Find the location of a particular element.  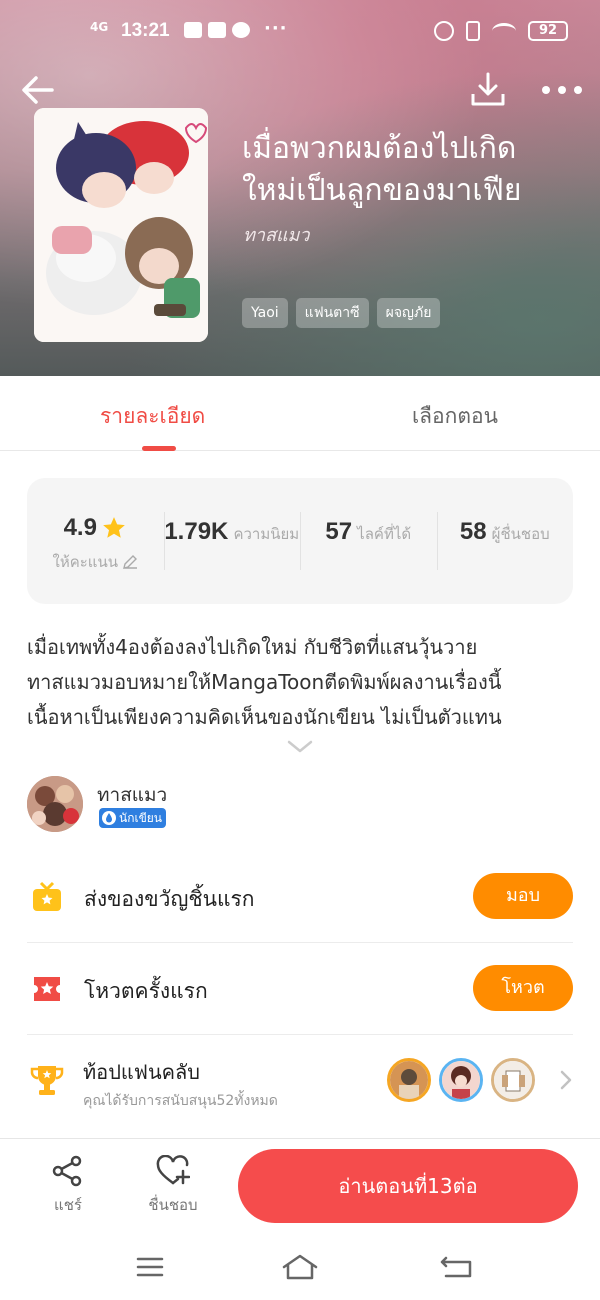

tab-episodes: เลือกตอน is located at coordinates (455, 416).